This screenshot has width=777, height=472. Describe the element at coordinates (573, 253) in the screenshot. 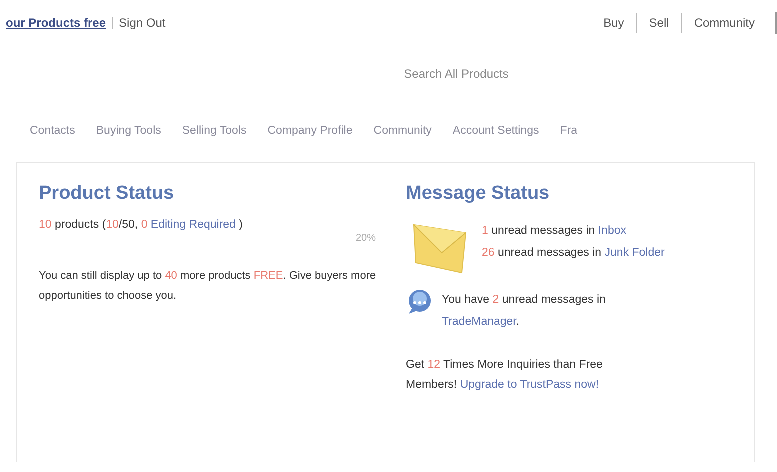

I see `message-count-text: 26 unread messages in Junk Folder` at that location.